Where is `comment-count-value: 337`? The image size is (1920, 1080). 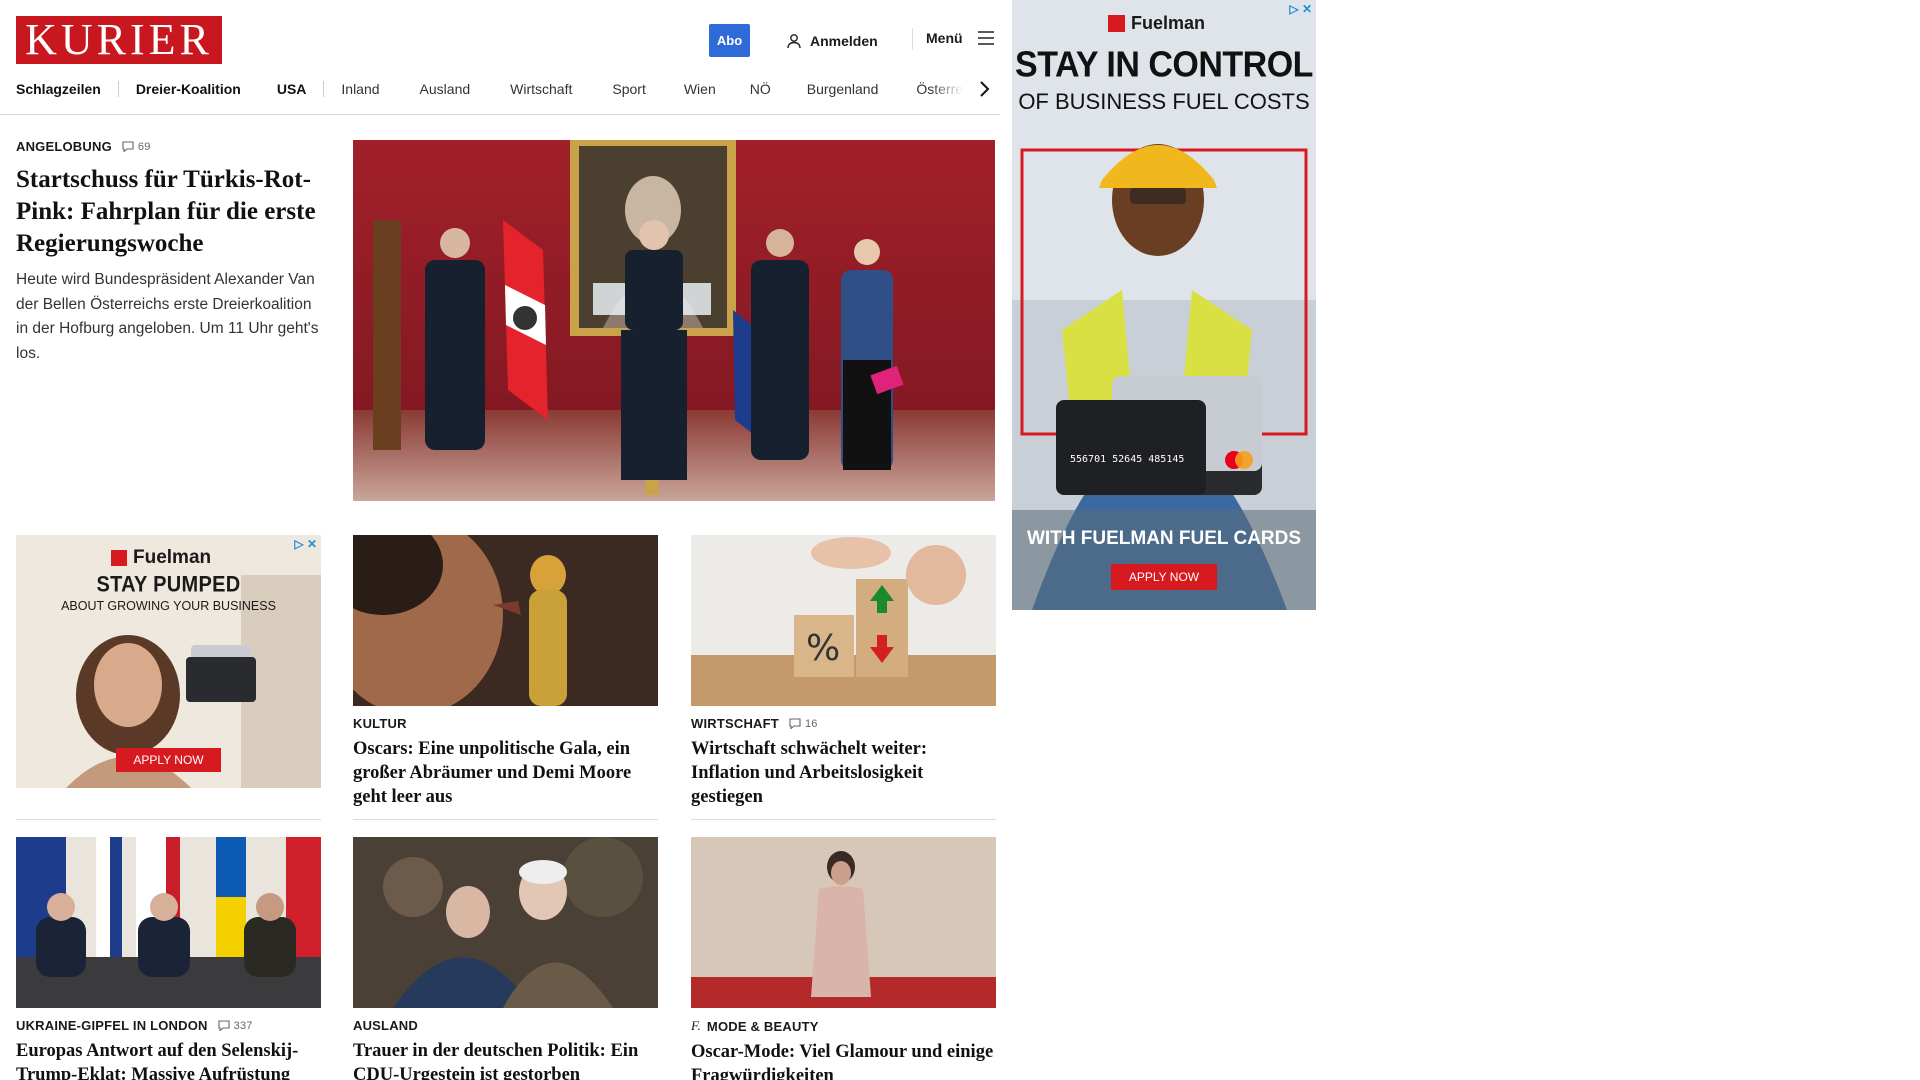 comment-count-value: 337 is located at coordinates (243, 1025).